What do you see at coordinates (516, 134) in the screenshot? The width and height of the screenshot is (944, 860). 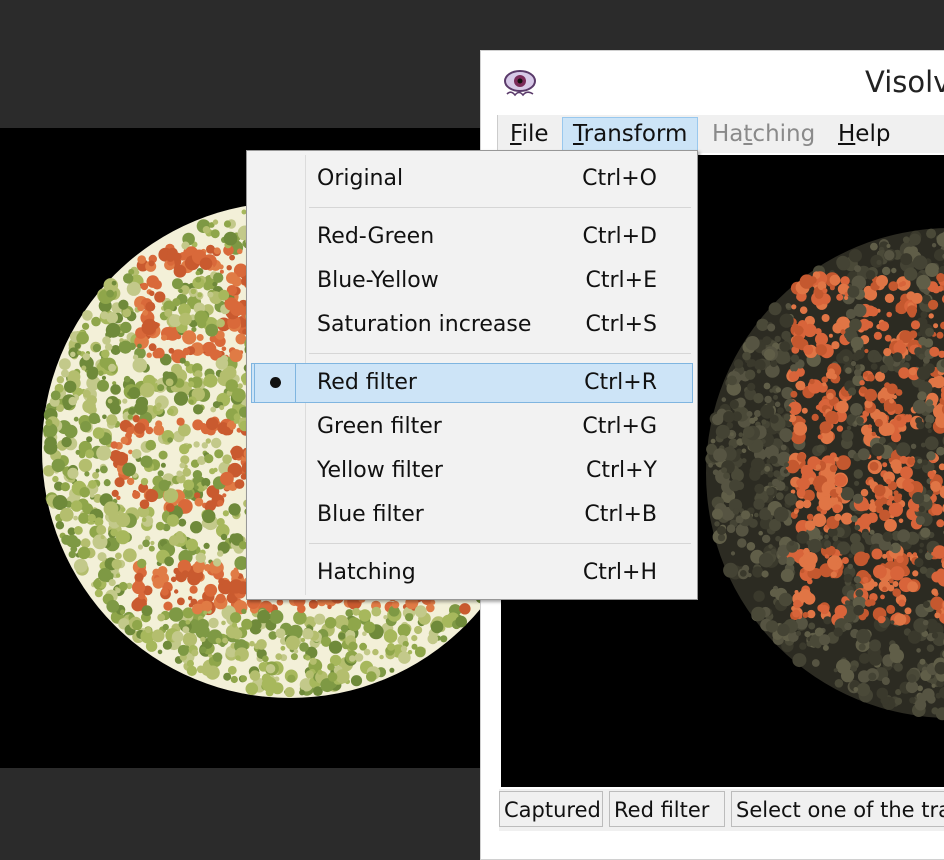 I see `menu-file-accel: F` at bounding box center [516, 134].